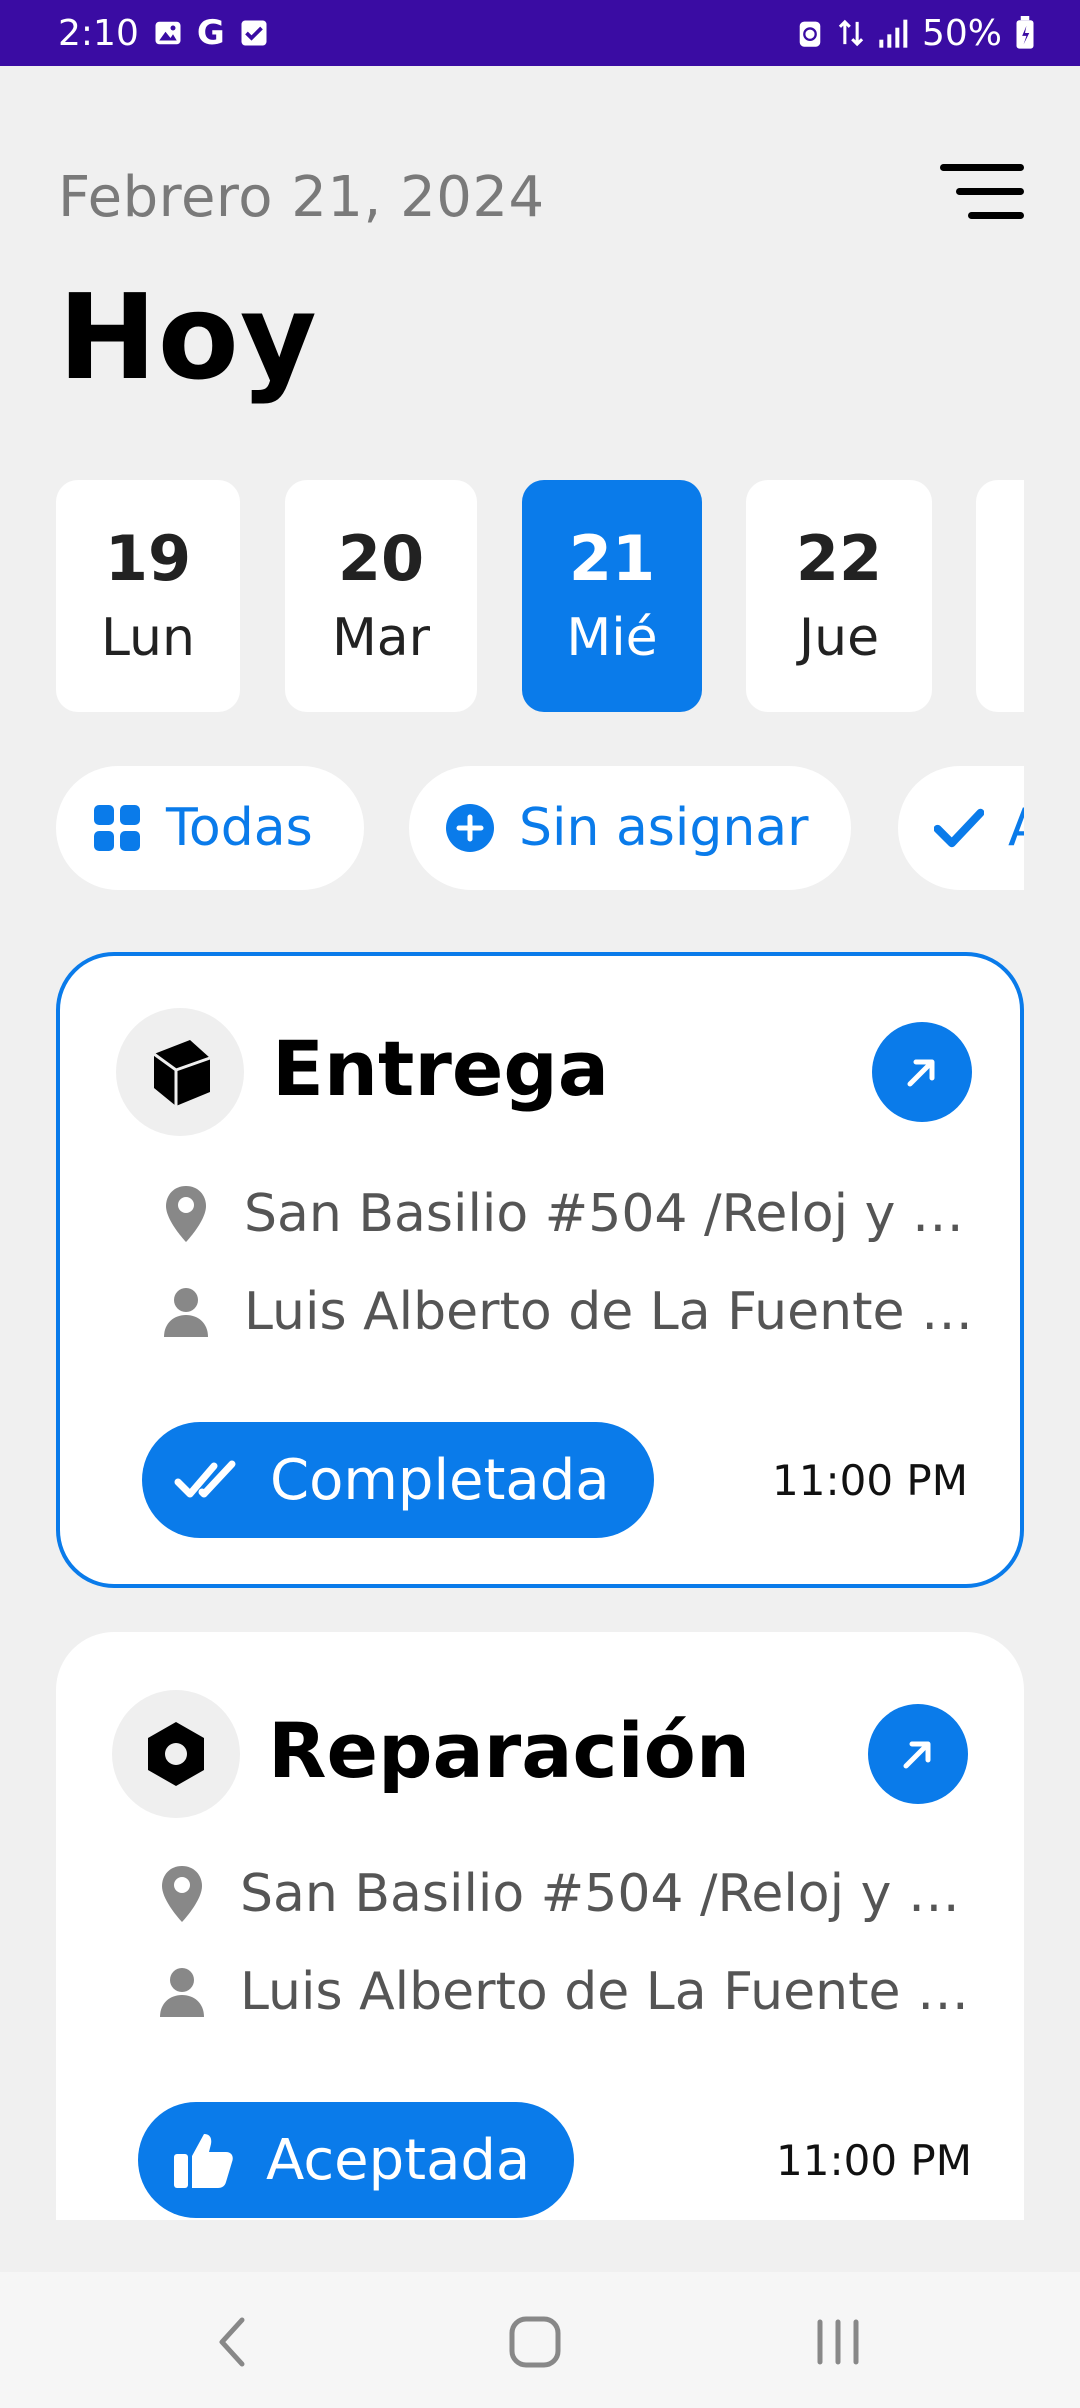  I want to click on day-card-19: 19 Lun, so click(148, 596).